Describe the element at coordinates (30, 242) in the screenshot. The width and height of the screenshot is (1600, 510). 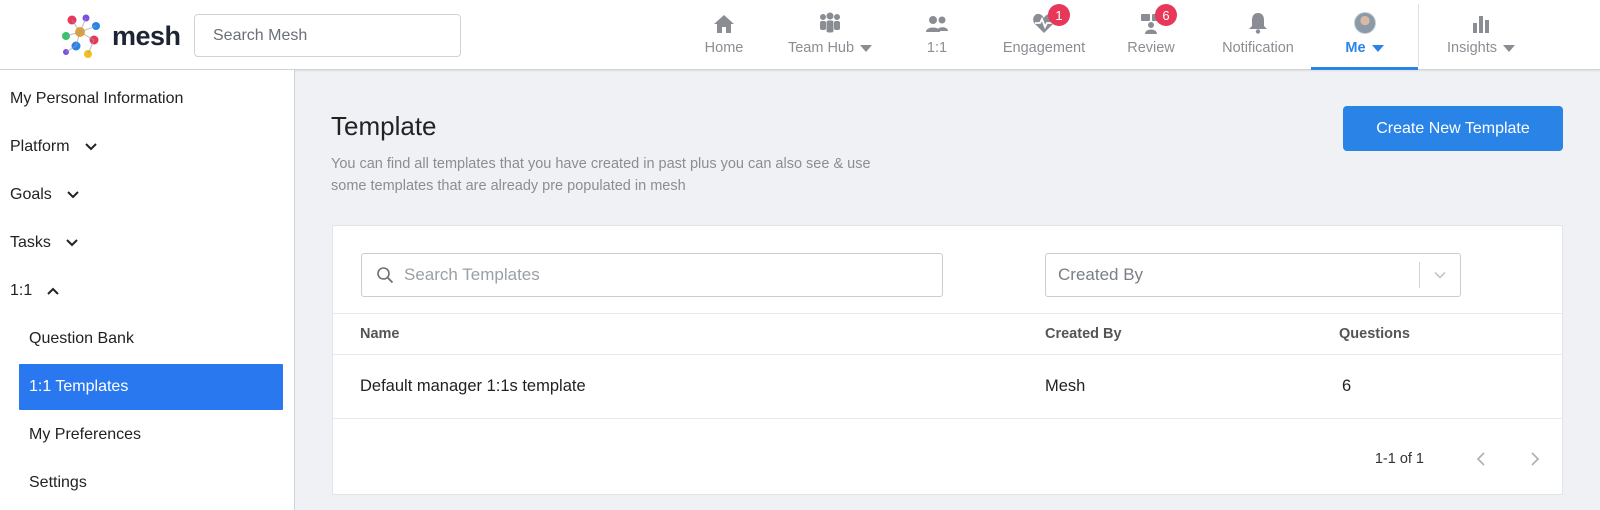
I see `sidebar-item-label: Tasks` at that location.